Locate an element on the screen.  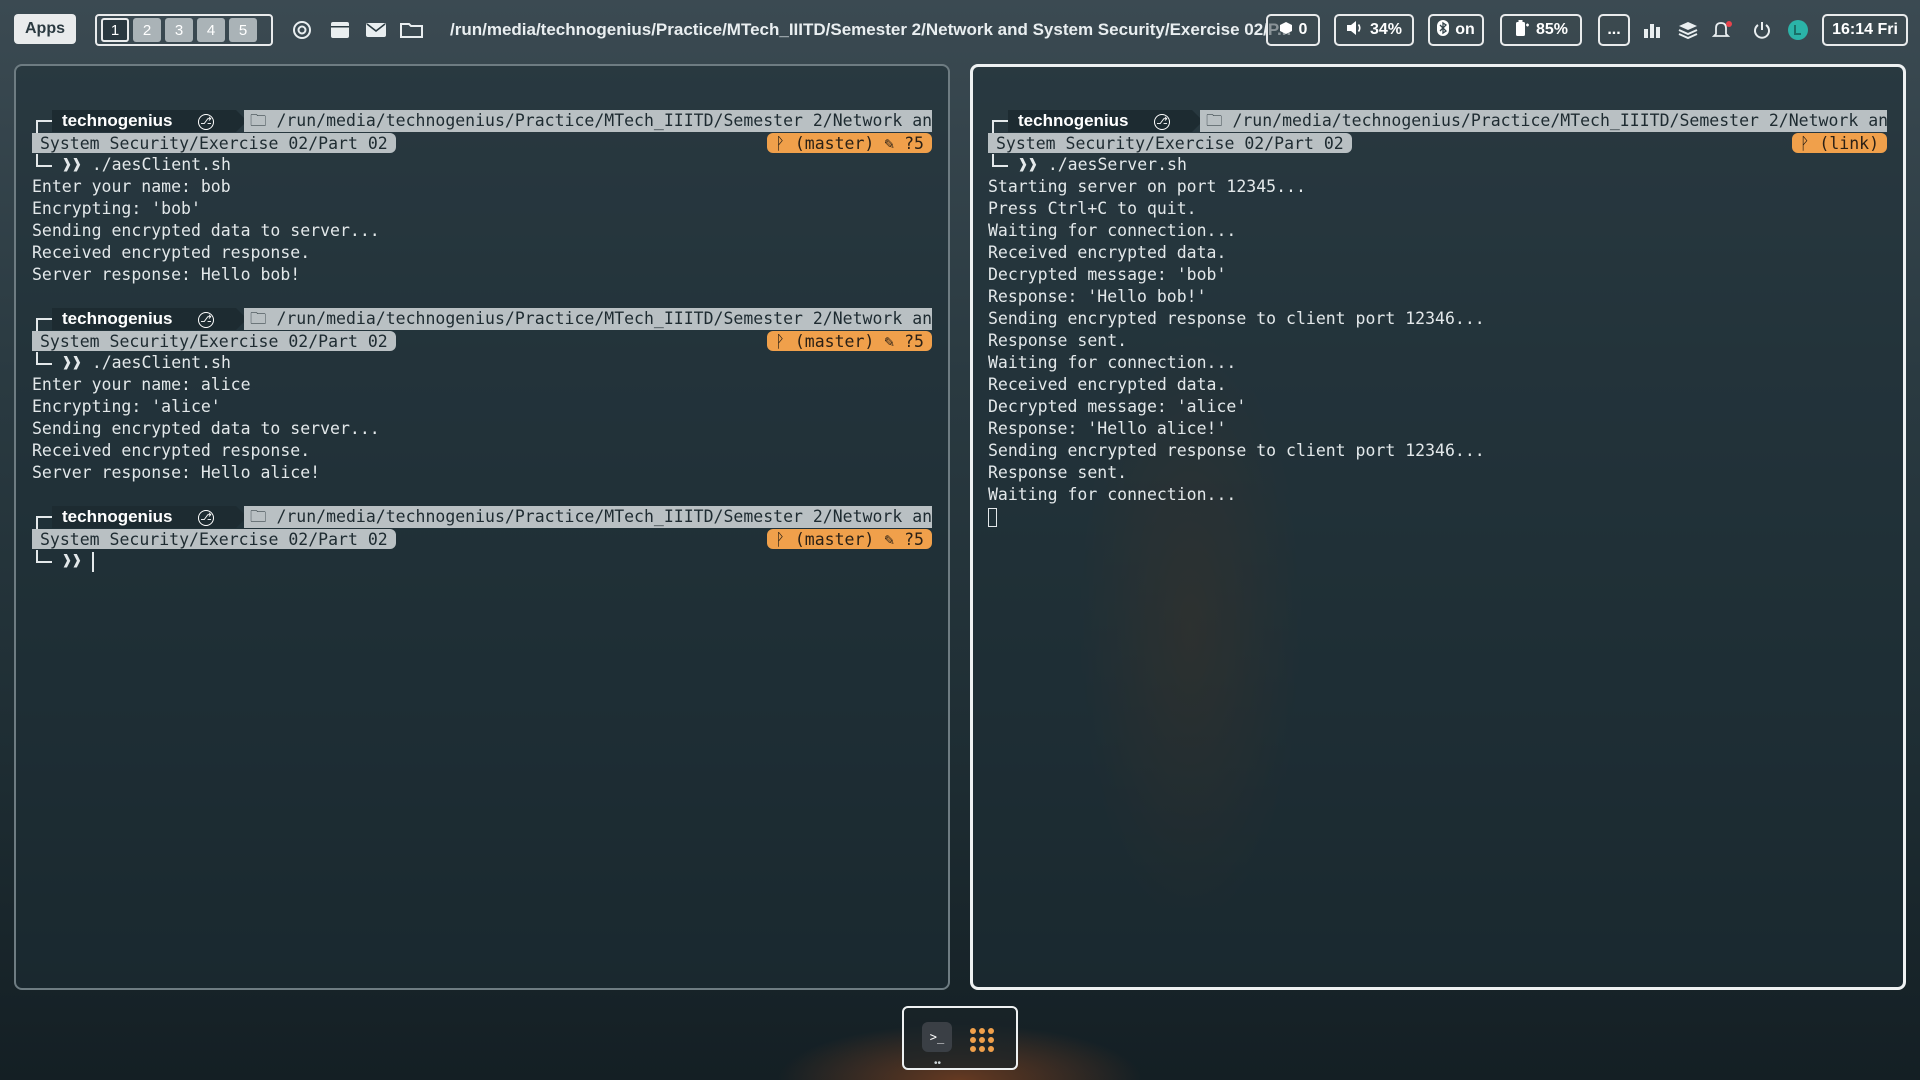
dock: >_ •• is located at coordinates (960, 1038).